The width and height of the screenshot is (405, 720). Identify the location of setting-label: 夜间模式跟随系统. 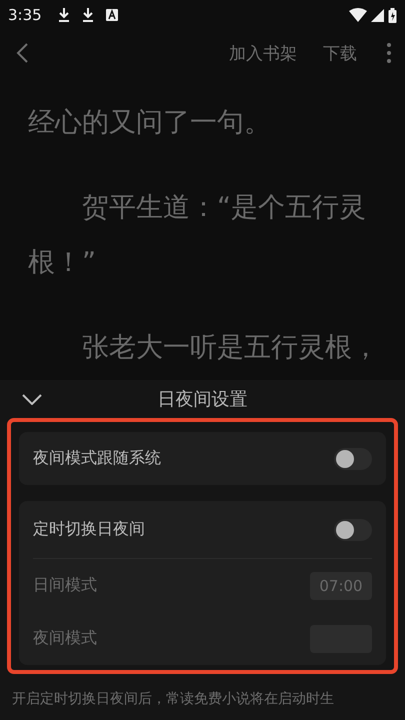
(97, 458).